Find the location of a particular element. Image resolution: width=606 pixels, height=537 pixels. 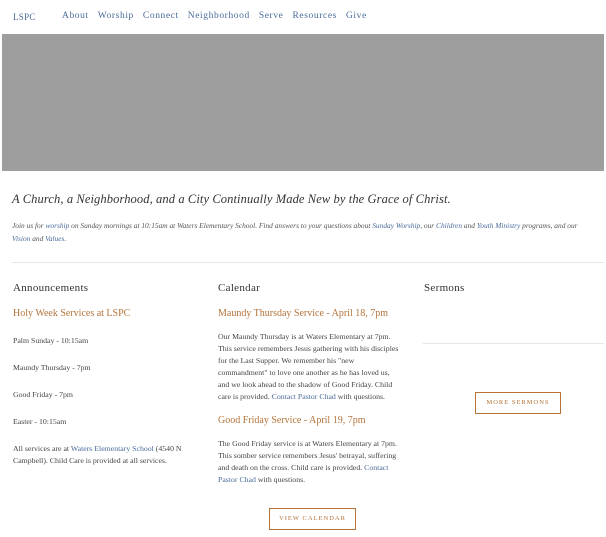

service-time: Maundy Thursday - 7pm is located at coordinates (52, 367).